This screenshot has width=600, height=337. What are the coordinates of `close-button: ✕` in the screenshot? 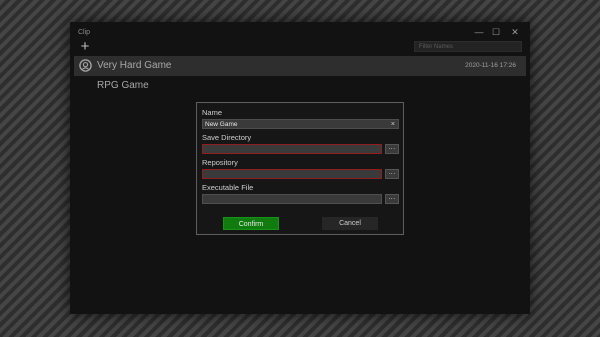 It's located at (515, 32).